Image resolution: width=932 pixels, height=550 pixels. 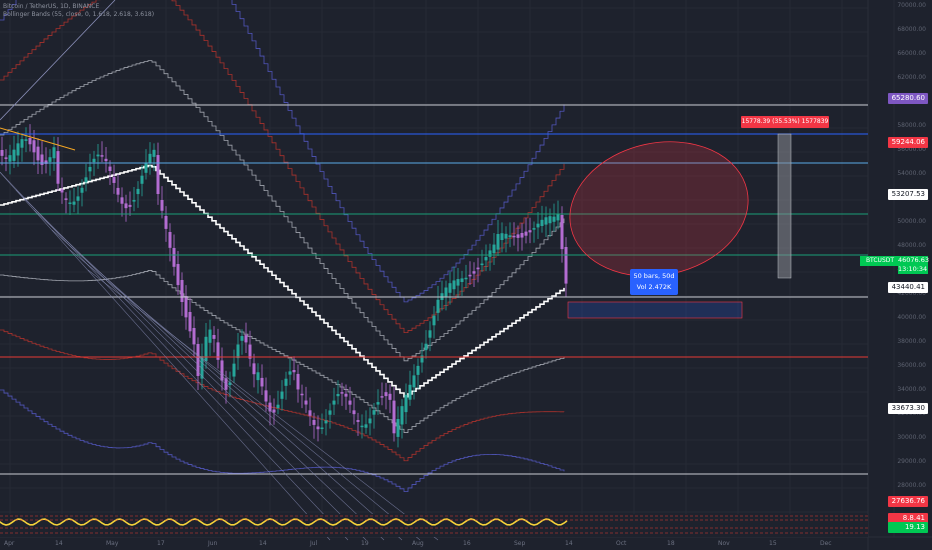 I want to click on price-tick-label: 70000.00, so click(x=911, y=5).